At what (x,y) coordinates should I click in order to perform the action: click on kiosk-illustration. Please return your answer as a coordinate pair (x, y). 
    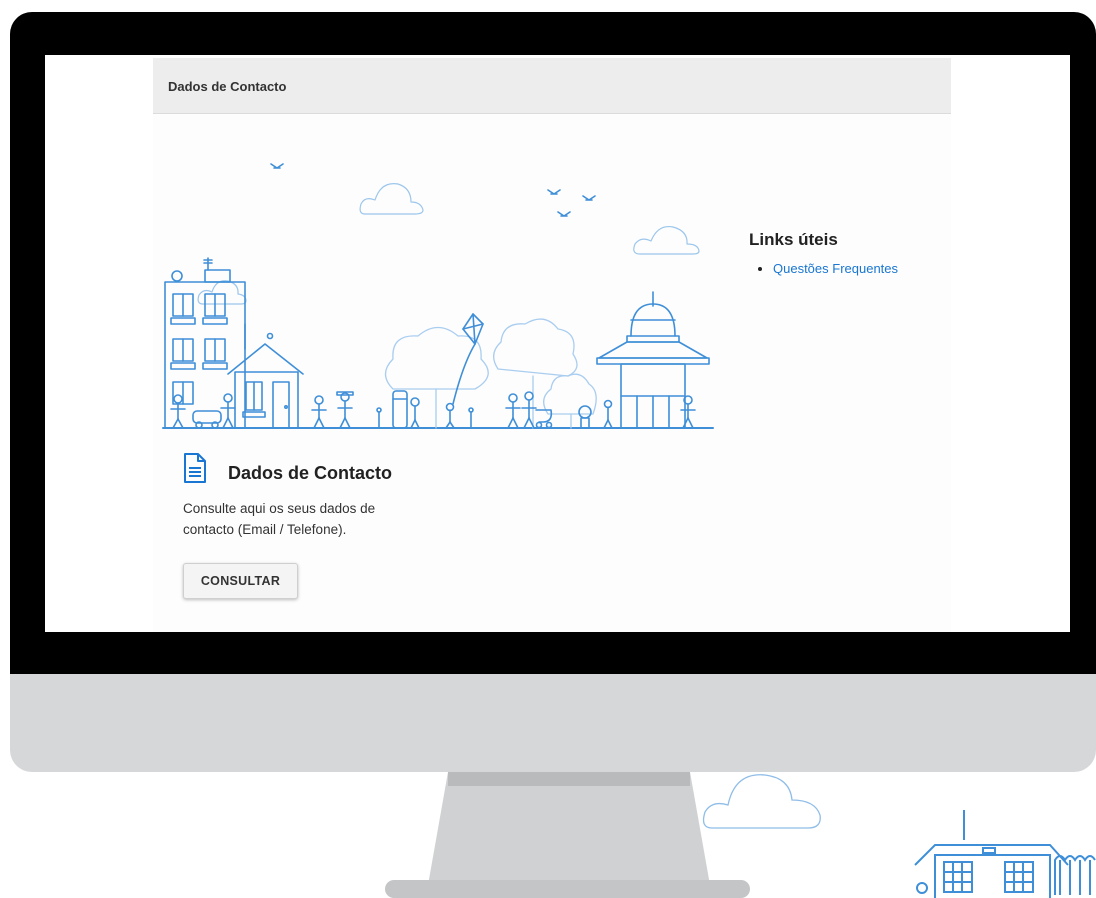
    Looking at the image, I should click on (653, 360).